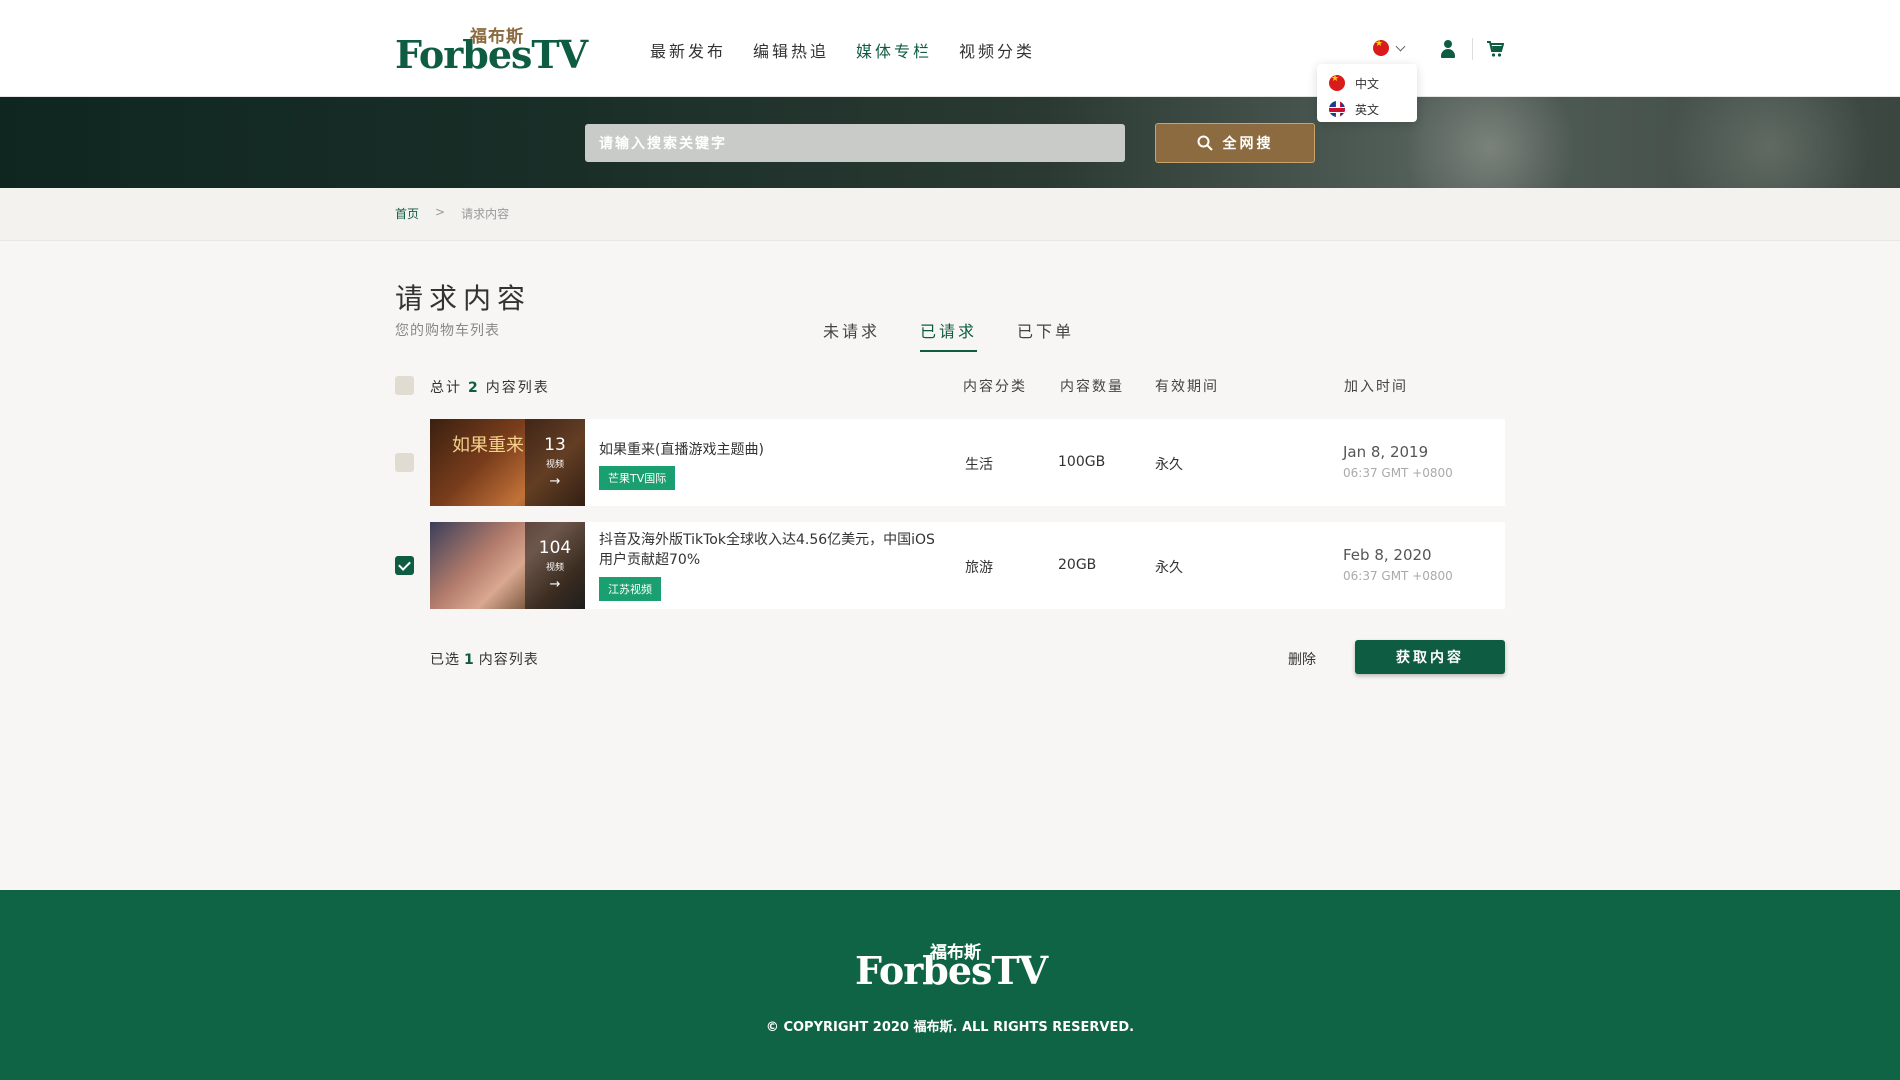  I want to click on search-banner: 全网搜, so click(950, 142).